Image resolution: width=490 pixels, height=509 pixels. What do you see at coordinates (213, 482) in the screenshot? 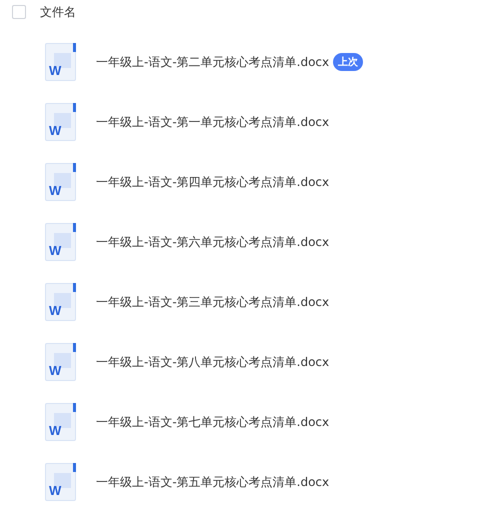
I see `file-name: 一年级上-语文-第五单元核心考点清单.docx` at bounding box center [213, 482].